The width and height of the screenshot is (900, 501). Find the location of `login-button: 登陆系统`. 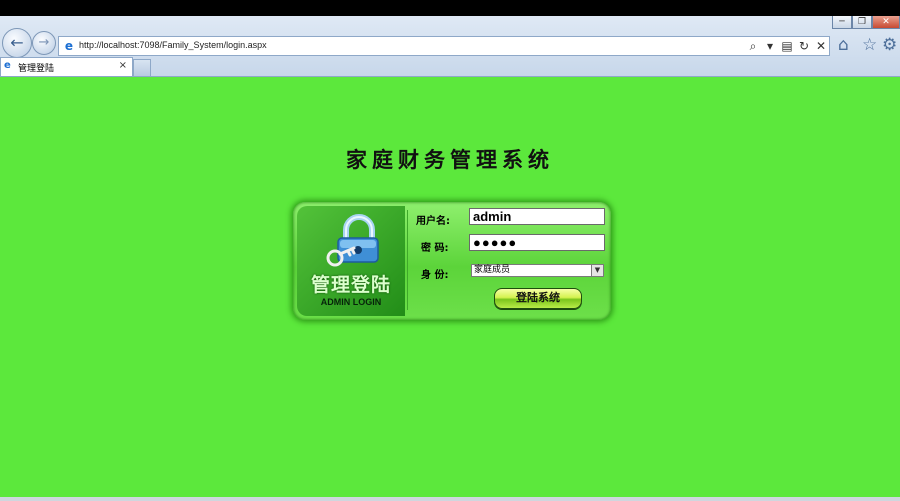

login-button: 登陆系统 is located at coordinates (538, 298).